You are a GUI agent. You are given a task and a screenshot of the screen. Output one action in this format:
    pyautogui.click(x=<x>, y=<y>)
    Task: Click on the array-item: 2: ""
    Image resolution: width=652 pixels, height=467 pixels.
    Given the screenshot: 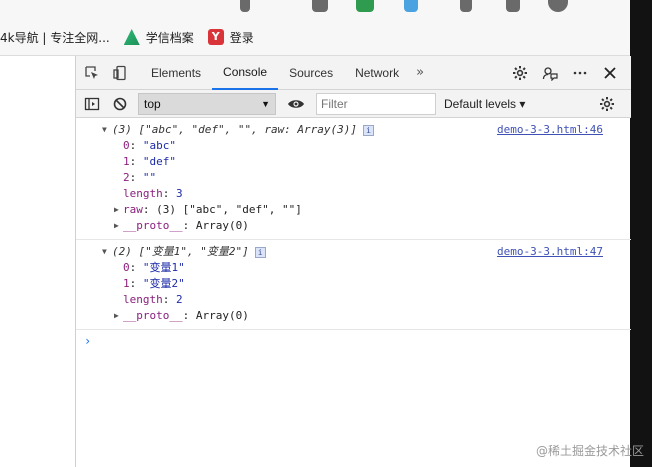 What is the action you would take?
    pyautogui.click(x=140, y=177)
    